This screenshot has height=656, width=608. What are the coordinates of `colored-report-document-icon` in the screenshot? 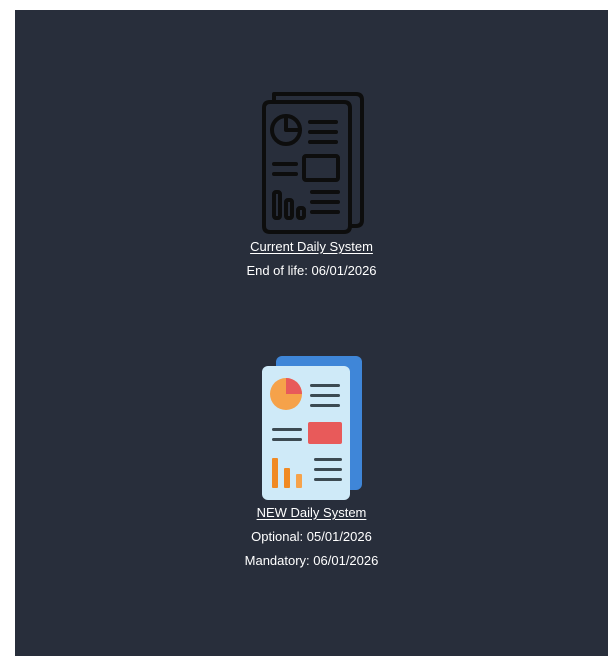 It's located at (312, 429).